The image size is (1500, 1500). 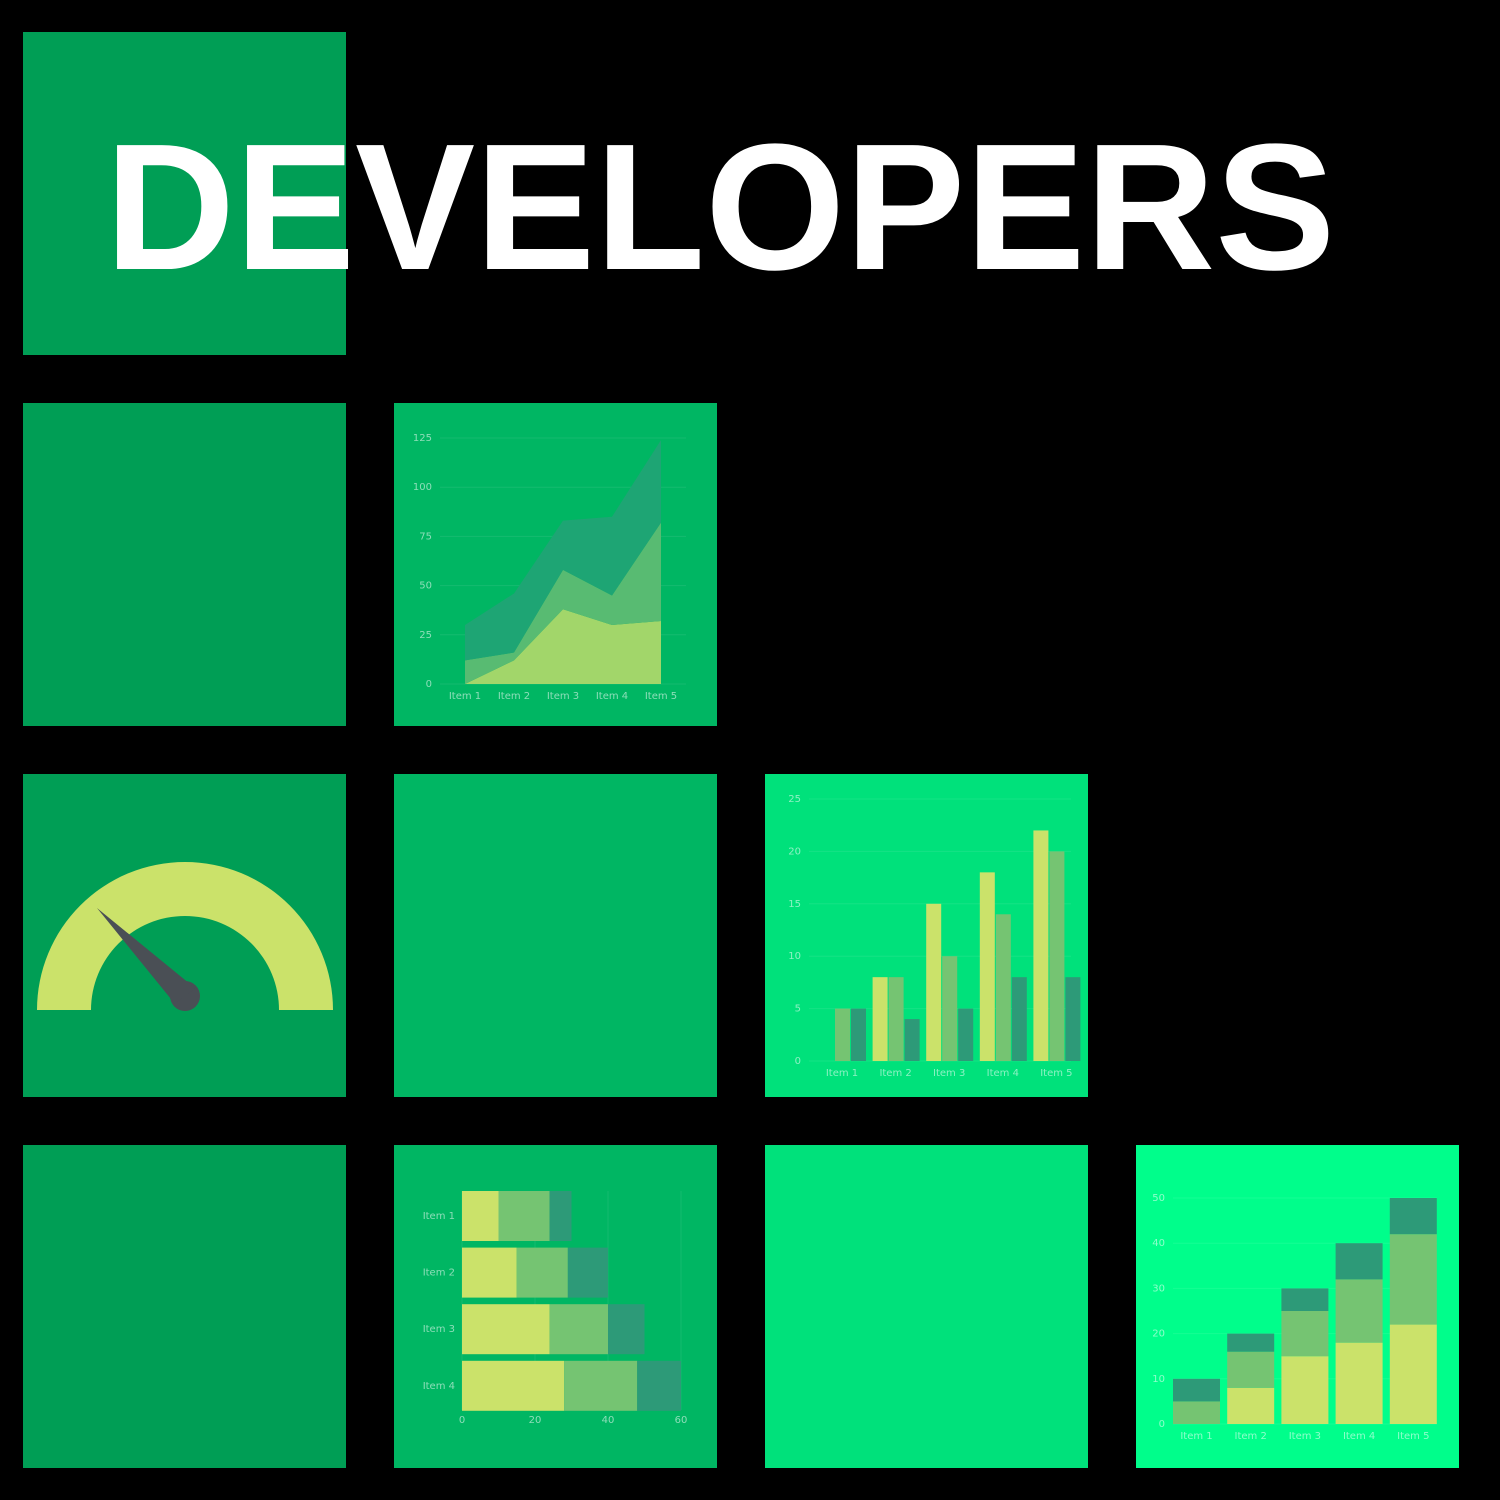 What do you see at coordinates (439, 1216) in the screenshot?
I see `y-tick-label: Item 1` at bounding box center [439, 1216].